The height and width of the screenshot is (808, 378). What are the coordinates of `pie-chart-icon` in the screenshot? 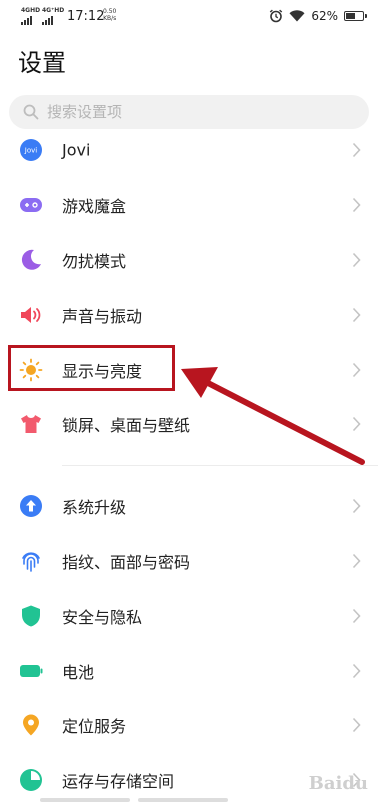 It's located at (31, 780).